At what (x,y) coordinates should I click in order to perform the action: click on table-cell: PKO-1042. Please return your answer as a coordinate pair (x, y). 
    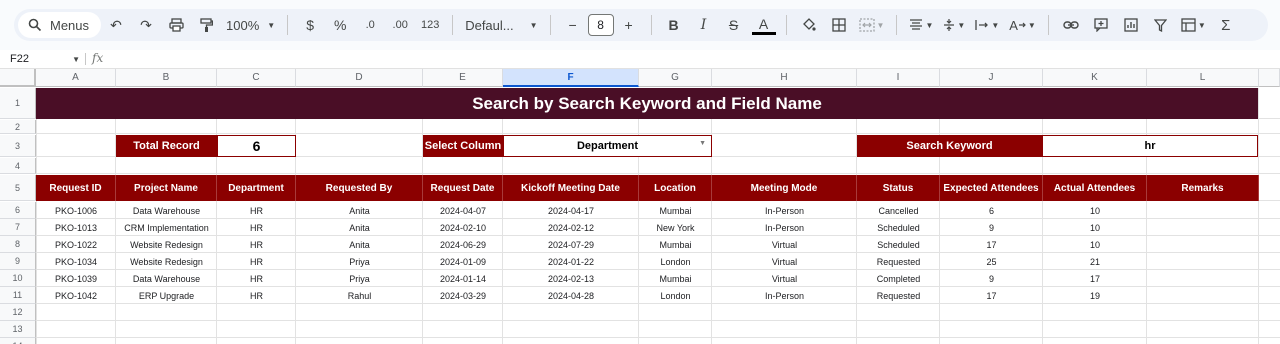
    Looking at the image, I should click on (76, 295).